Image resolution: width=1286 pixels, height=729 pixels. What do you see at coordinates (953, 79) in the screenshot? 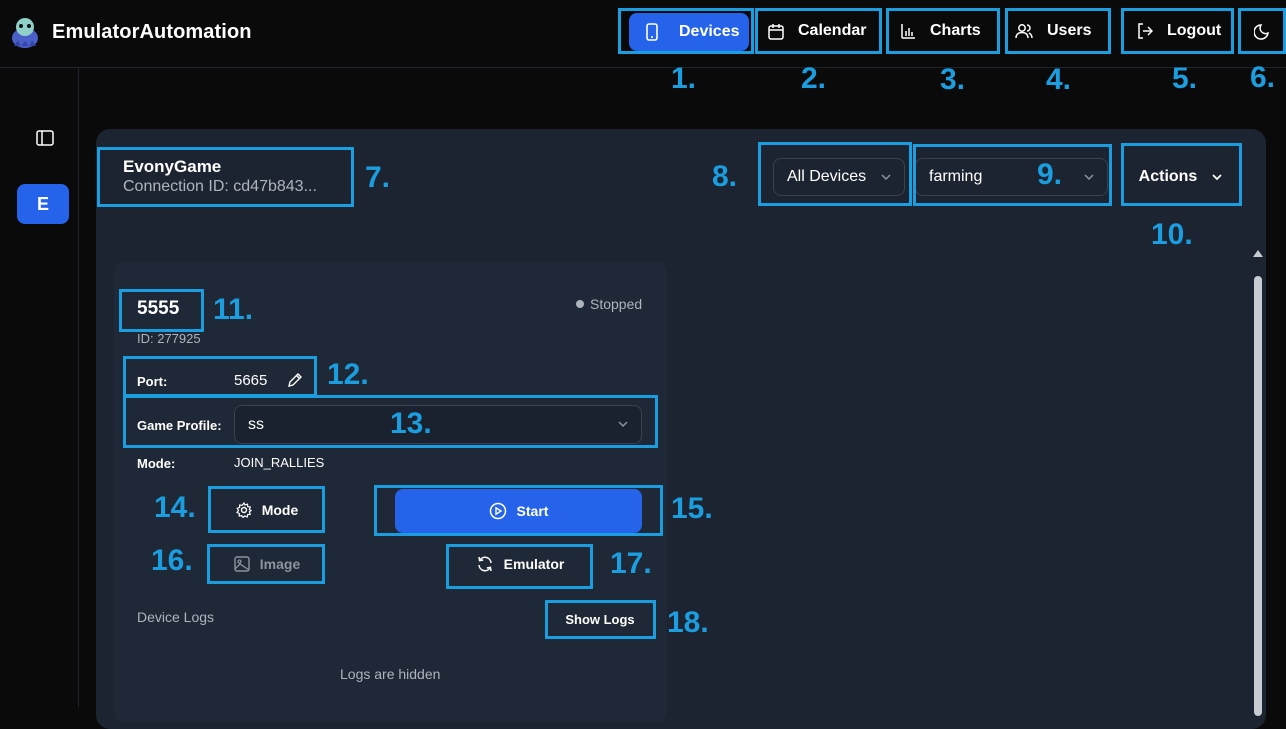
I see `callout-3: 3.` at bounding box center [953, 79].